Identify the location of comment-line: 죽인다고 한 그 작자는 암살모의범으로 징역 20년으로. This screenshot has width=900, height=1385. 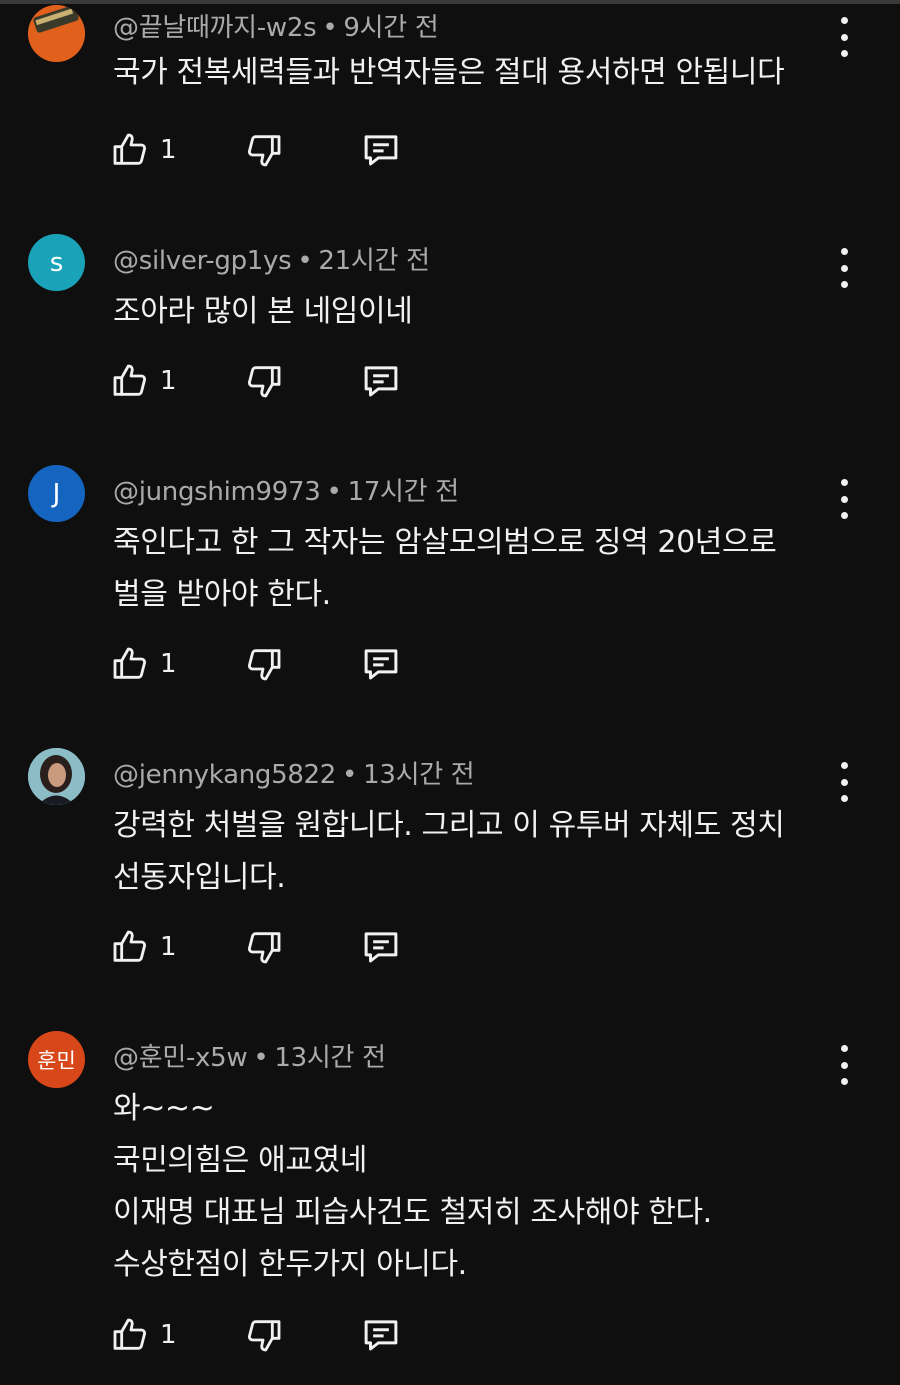
(445, 542).